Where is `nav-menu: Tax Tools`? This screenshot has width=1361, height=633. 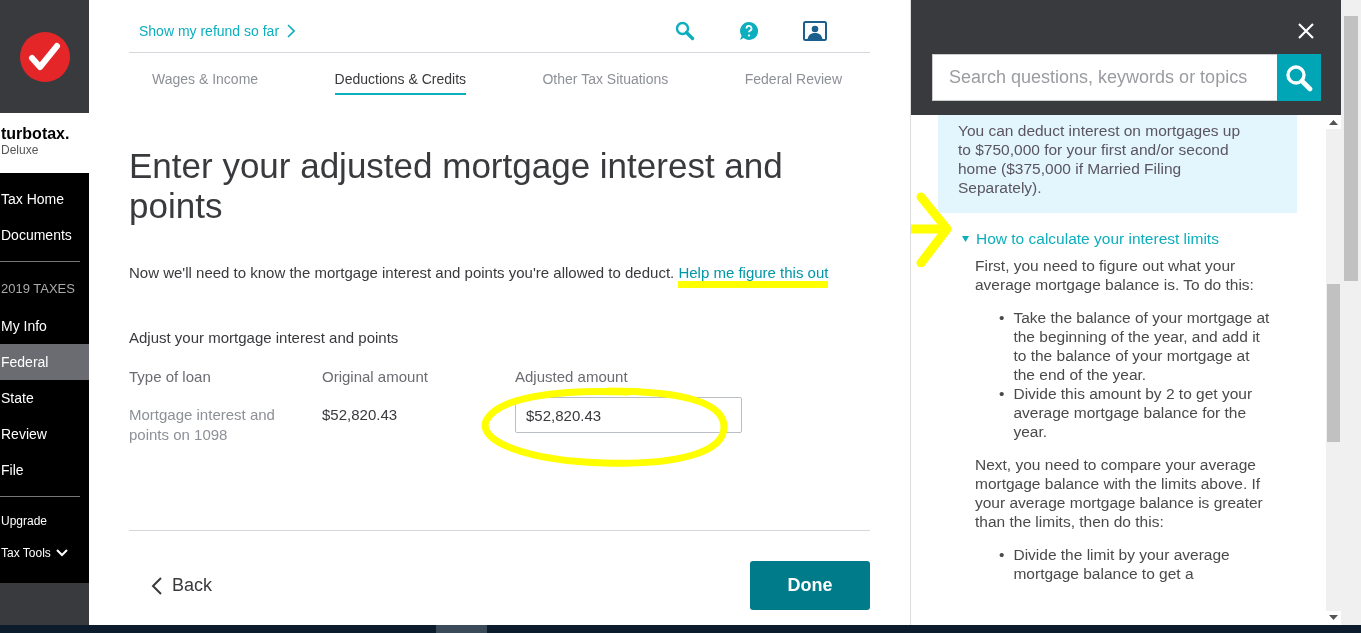
nav-menu: Tax Tools is located at coordinates (44, 553).